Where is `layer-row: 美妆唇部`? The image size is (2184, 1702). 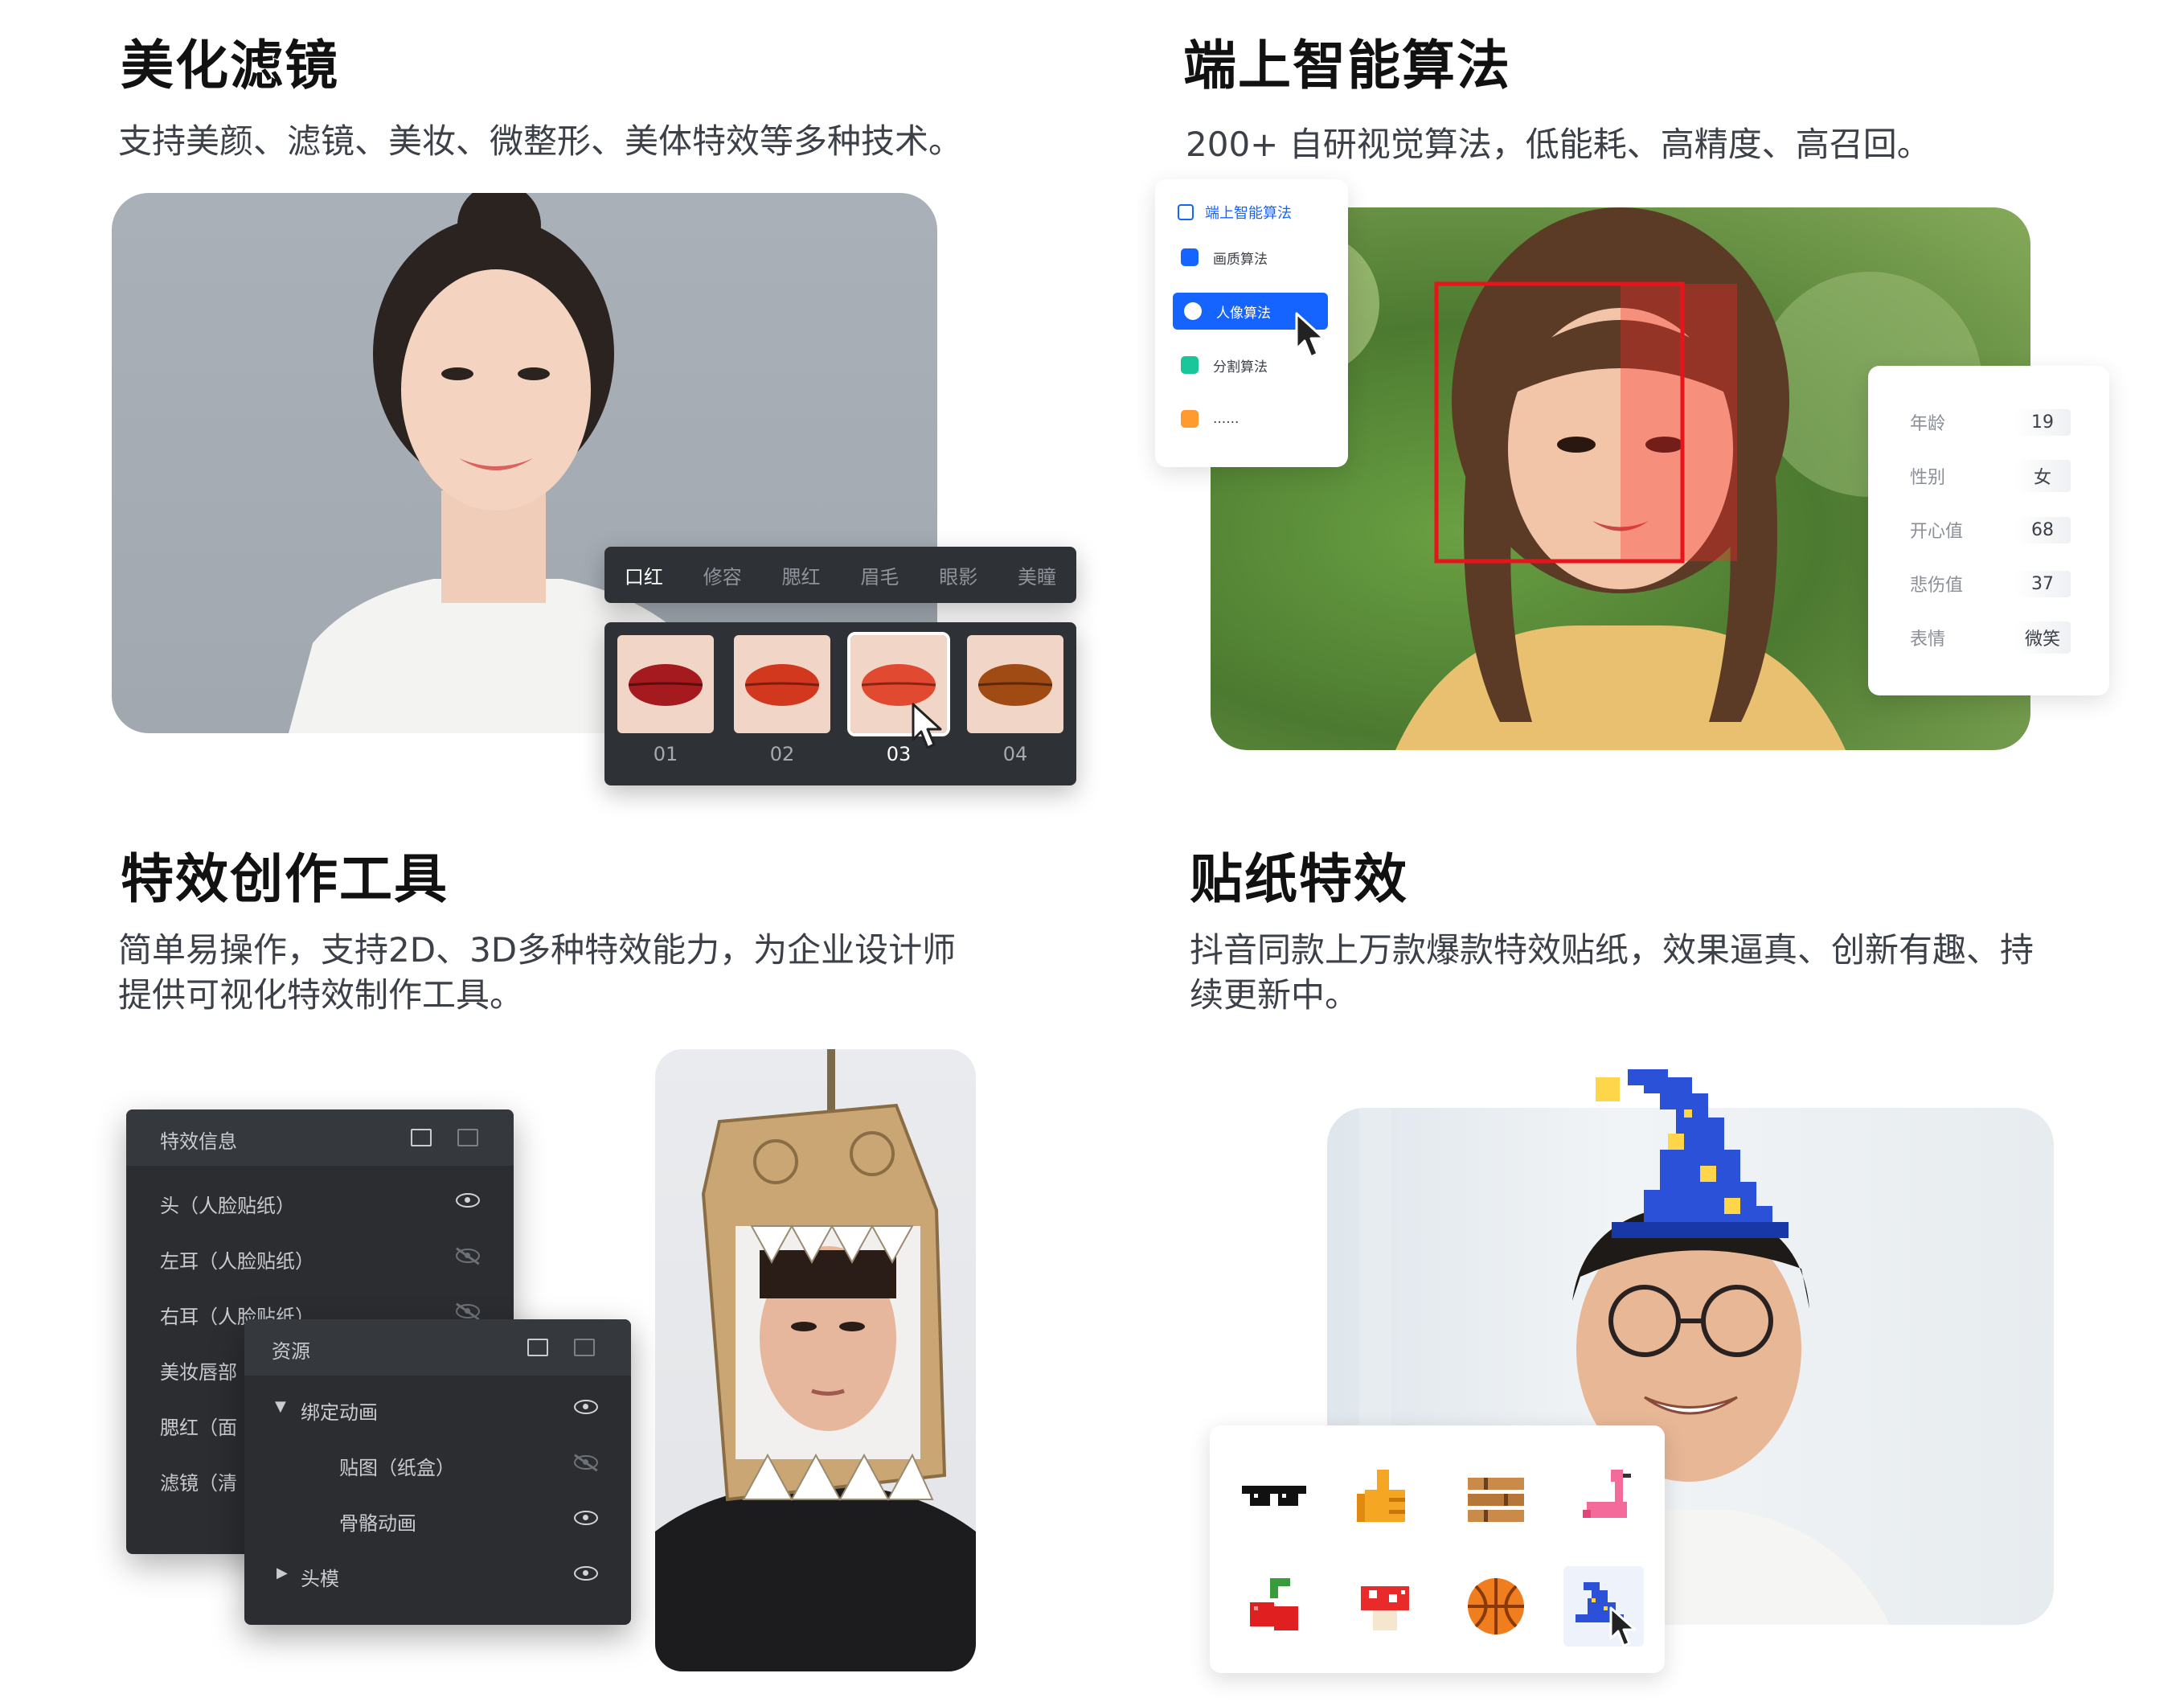
layer-row: 美妆唇部 is located at coordinates (198, 1370).